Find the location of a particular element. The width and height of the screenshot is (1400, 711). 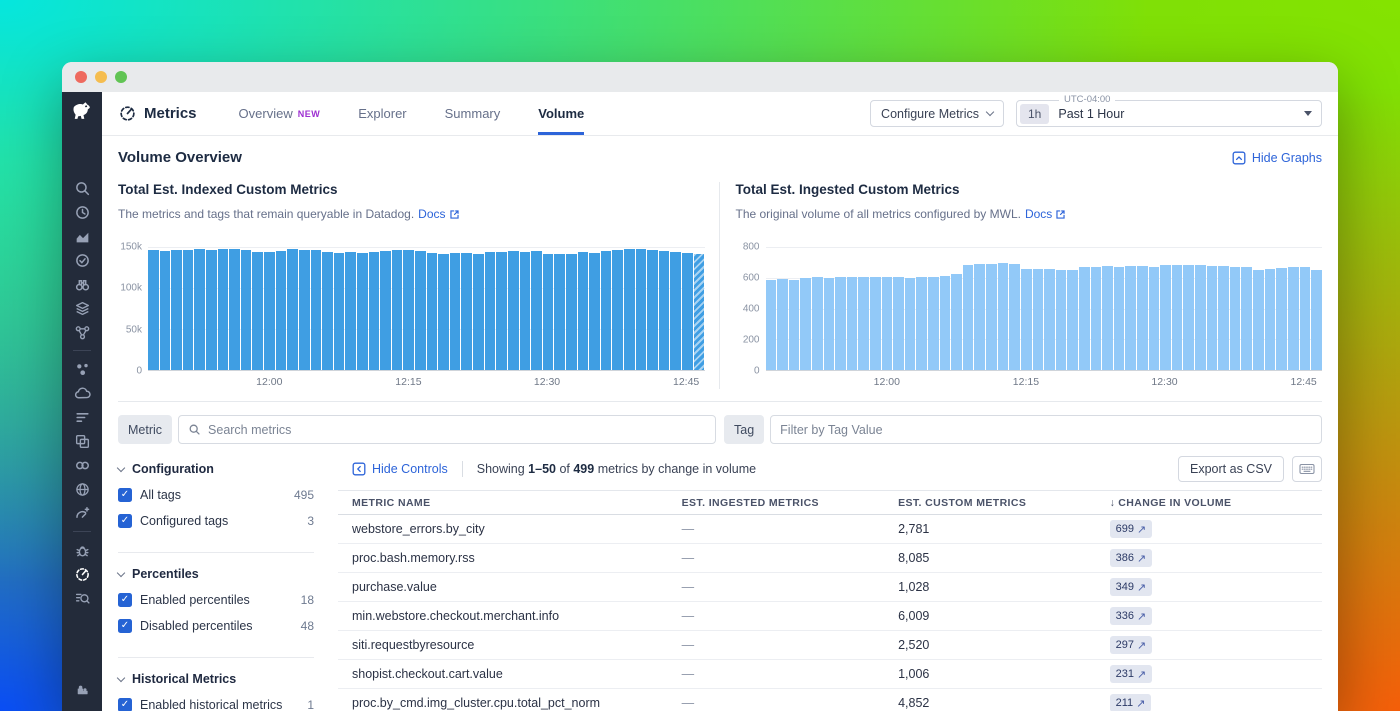

indexed-metrics-bar-chart is located at coordinates (426, 309).